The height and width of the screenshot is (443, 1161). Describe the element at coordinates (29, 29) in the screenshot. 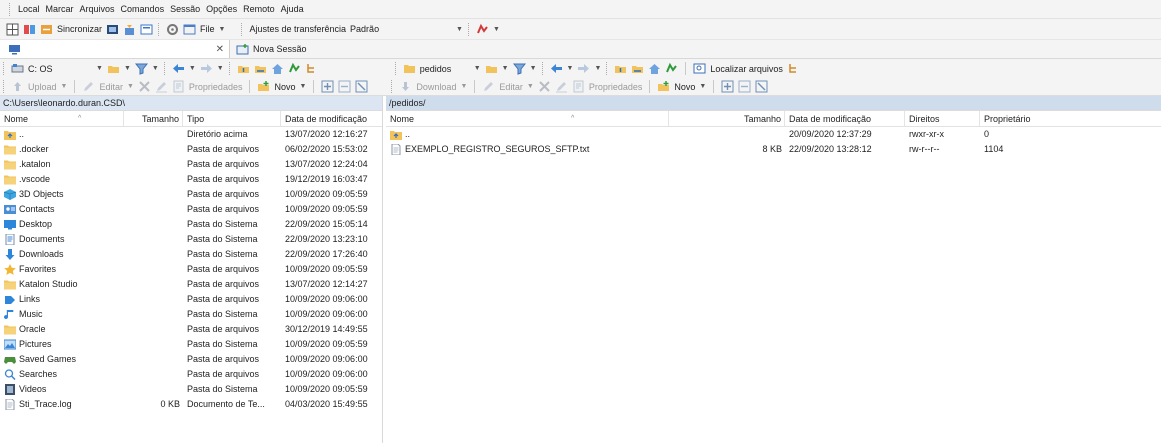

I see `compare-directories-icon` at that location.